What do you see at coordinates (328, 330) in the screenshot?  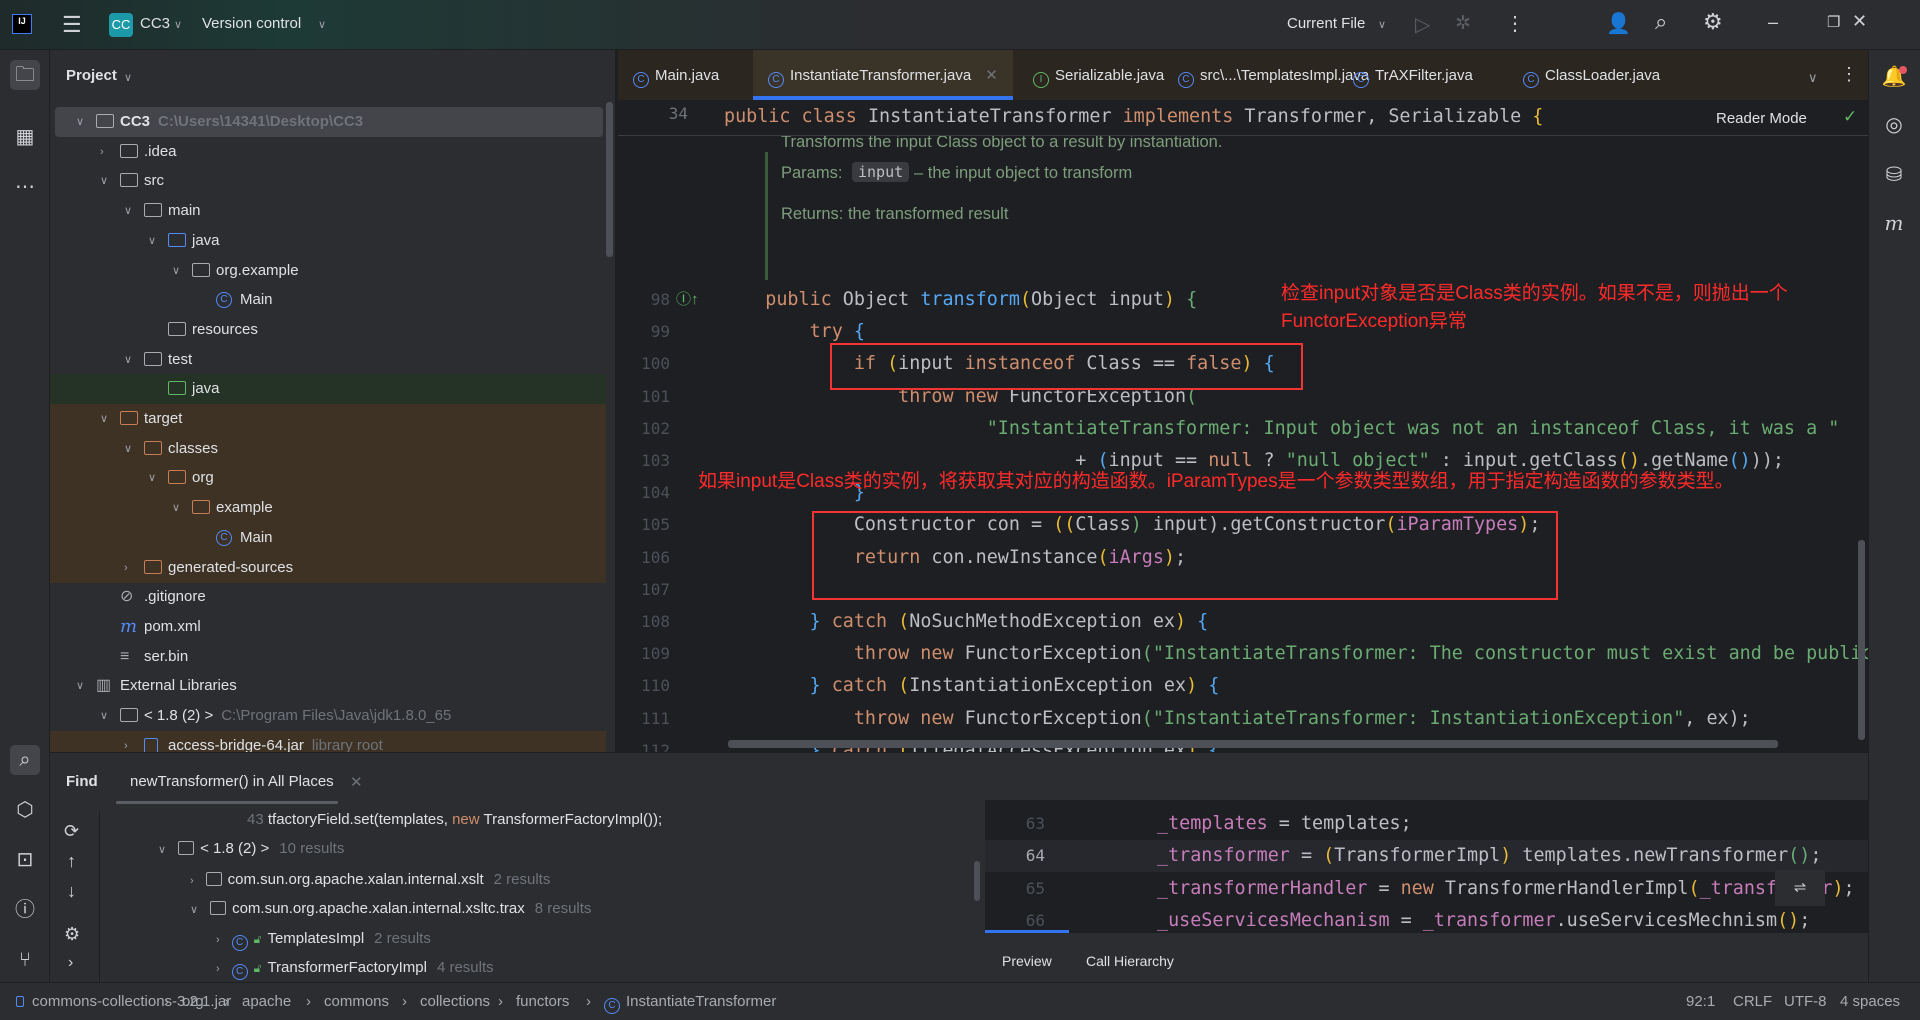 I see `tree-item: resources` at bounding box center [328, 330].